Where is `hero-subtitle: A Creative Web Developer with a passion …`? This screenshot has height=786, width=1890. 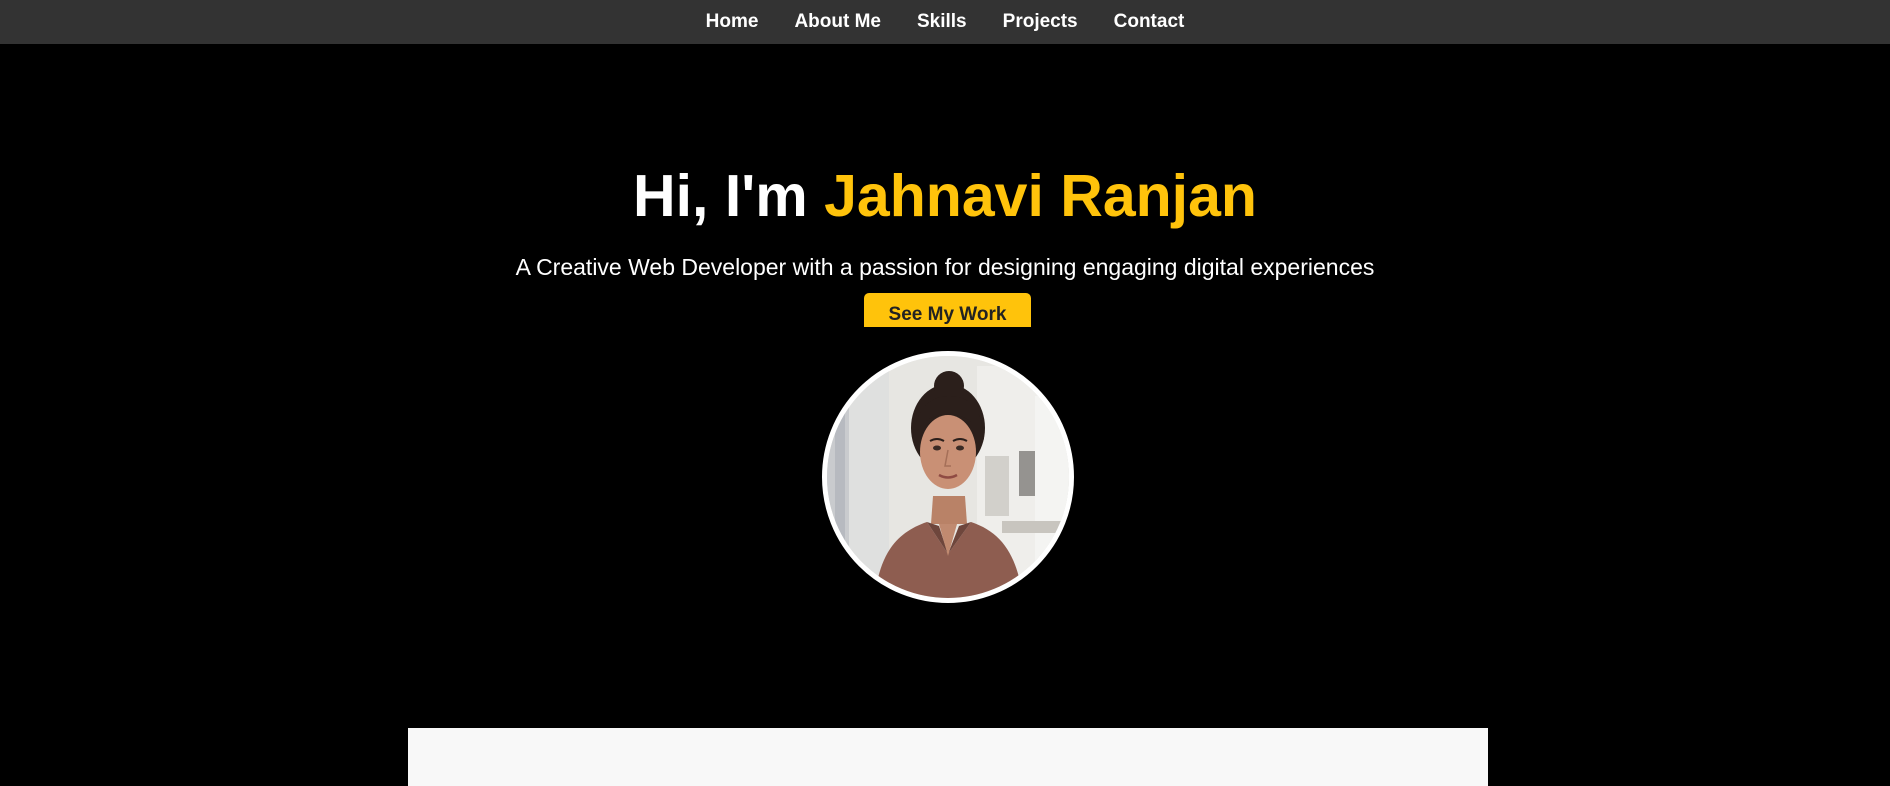
hero-subtitle: A Creative Web Developer with a passion … is located at coordinates (945, 267).